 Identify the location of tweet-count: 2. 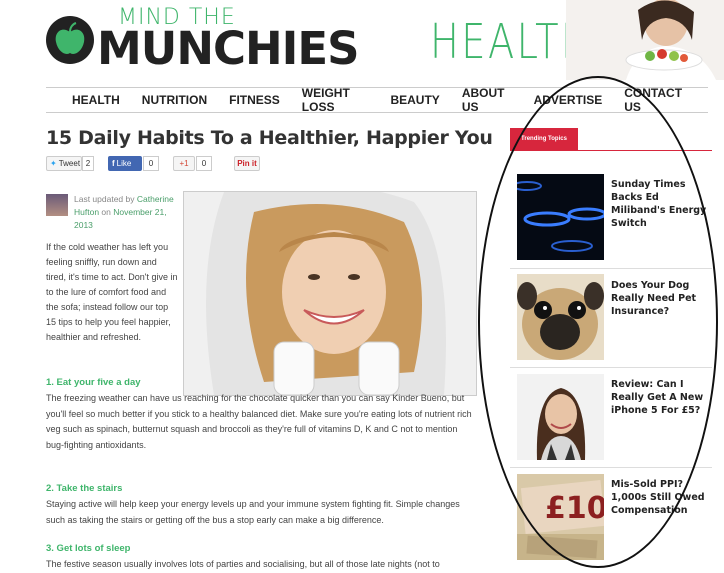
(88, 163).